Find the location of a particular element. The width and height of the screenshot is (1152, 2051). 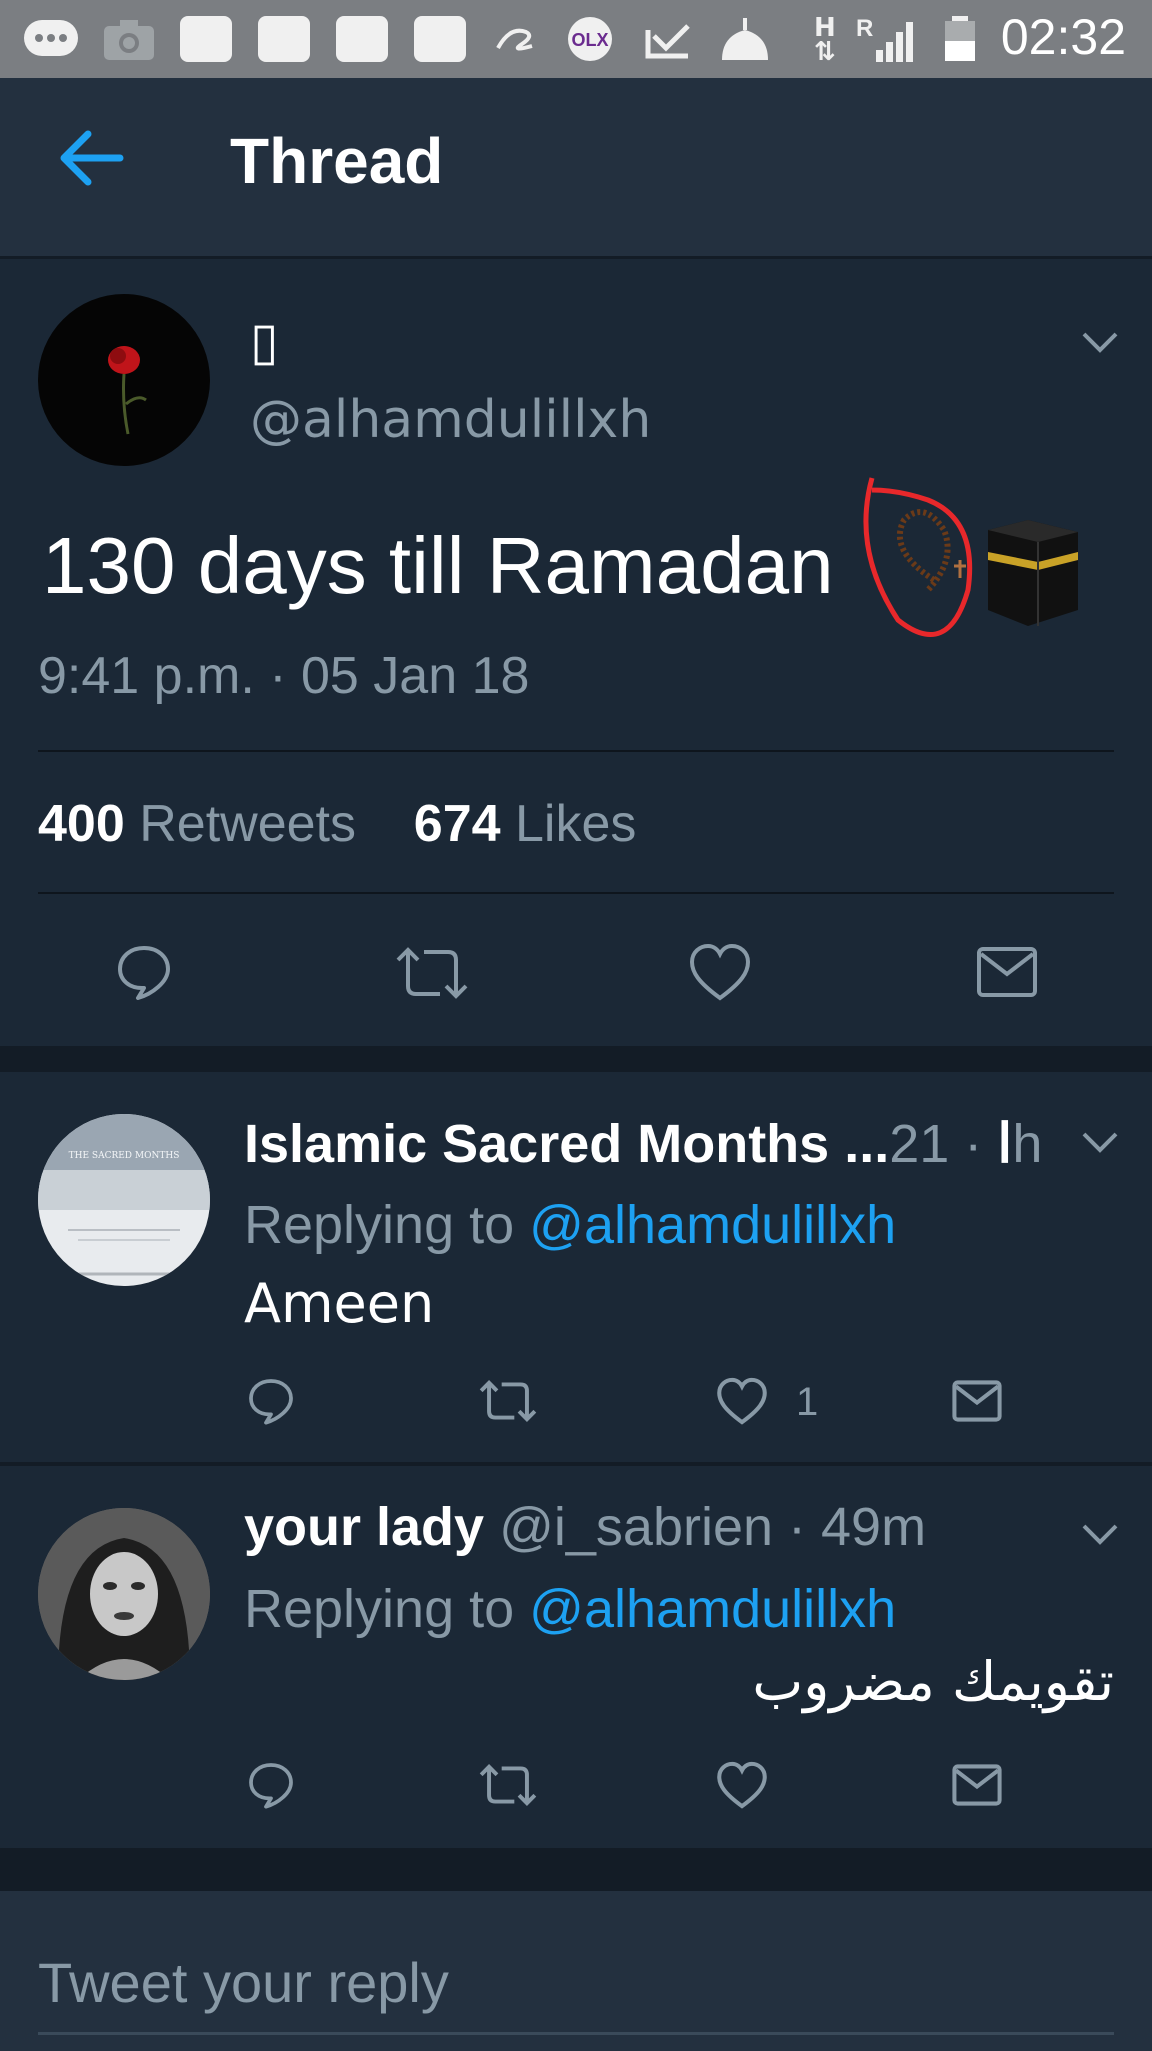

check-icon is located at coordinates (667, 41).